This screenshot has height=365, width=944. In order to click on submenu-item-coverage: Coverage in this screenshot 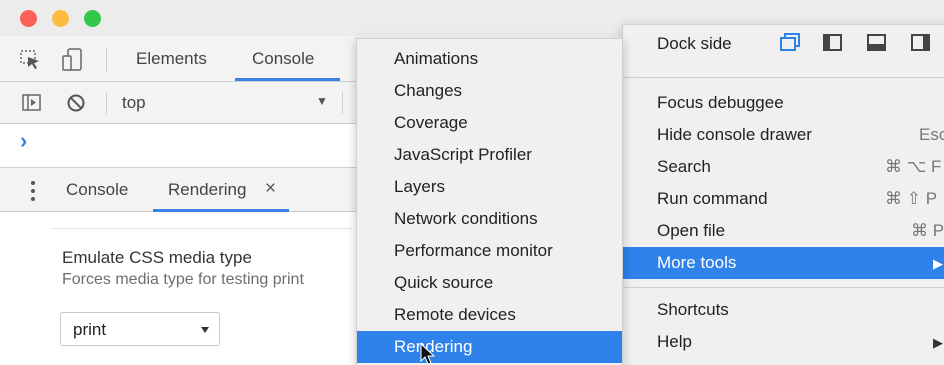, I will do `click(489, 123)`.